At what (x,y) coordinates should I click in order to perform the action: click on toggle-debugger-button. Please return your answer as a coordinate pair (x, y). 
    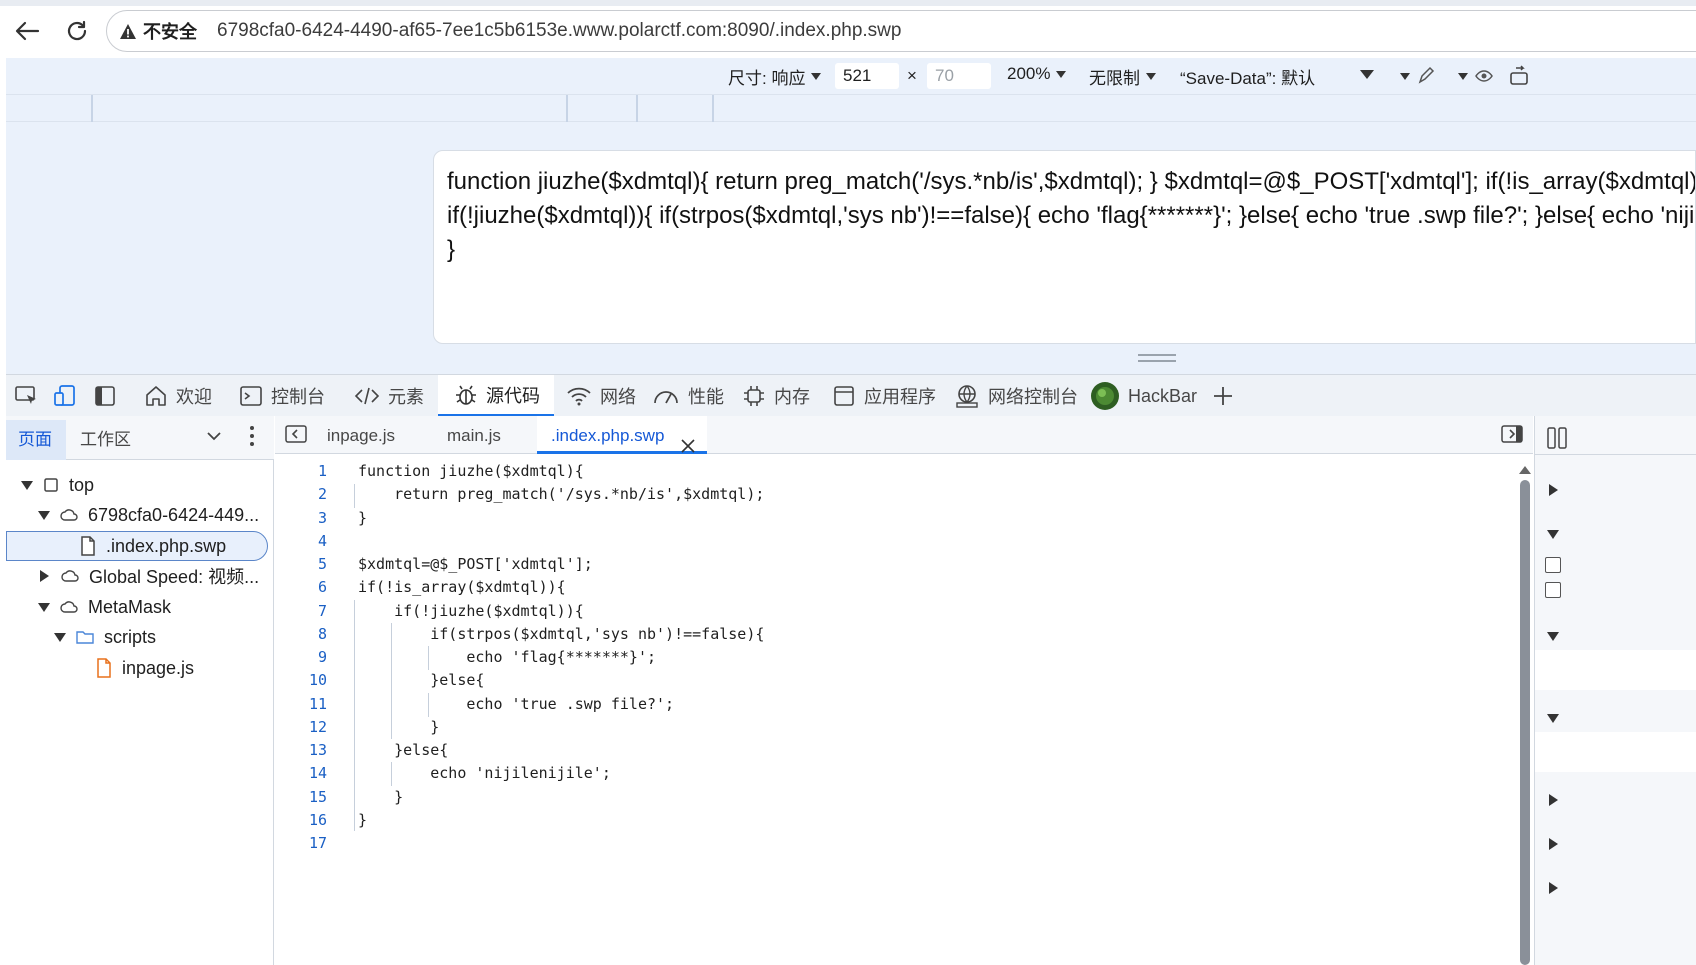
    Looking at the image, I should click on (1512, 436).